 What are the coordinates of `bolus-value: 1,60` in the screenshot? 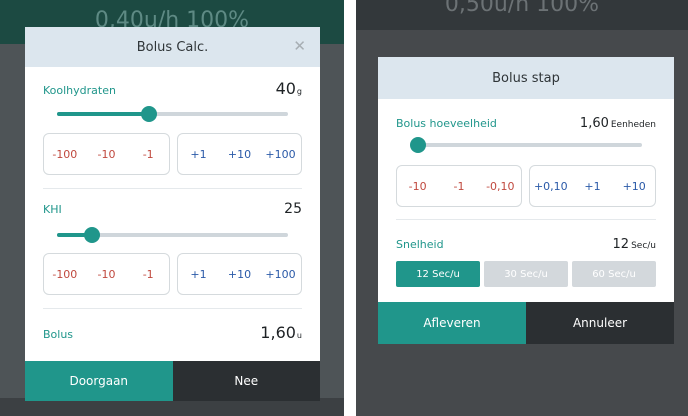 It's located at (278, 332).